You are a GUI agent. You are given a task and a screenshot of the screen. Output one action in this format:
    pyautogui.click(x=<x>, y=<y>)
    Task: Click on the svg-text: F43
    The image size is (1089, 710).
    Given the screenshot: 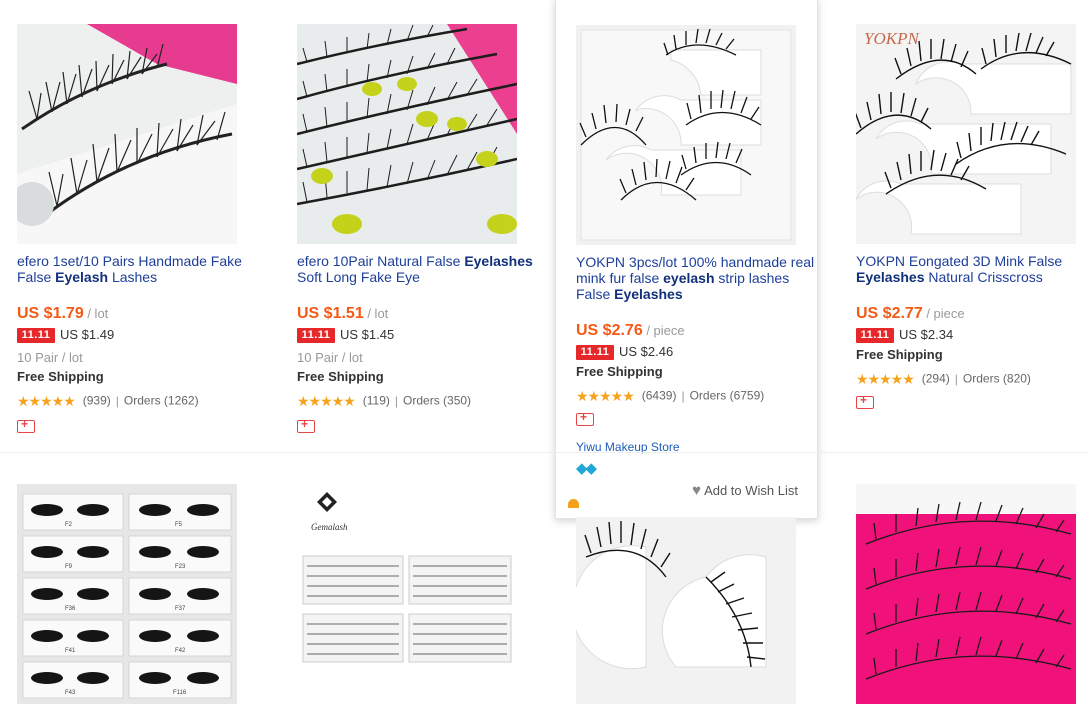 What is the action you would take?
    pyautogui.click(x=70, y=693)
    